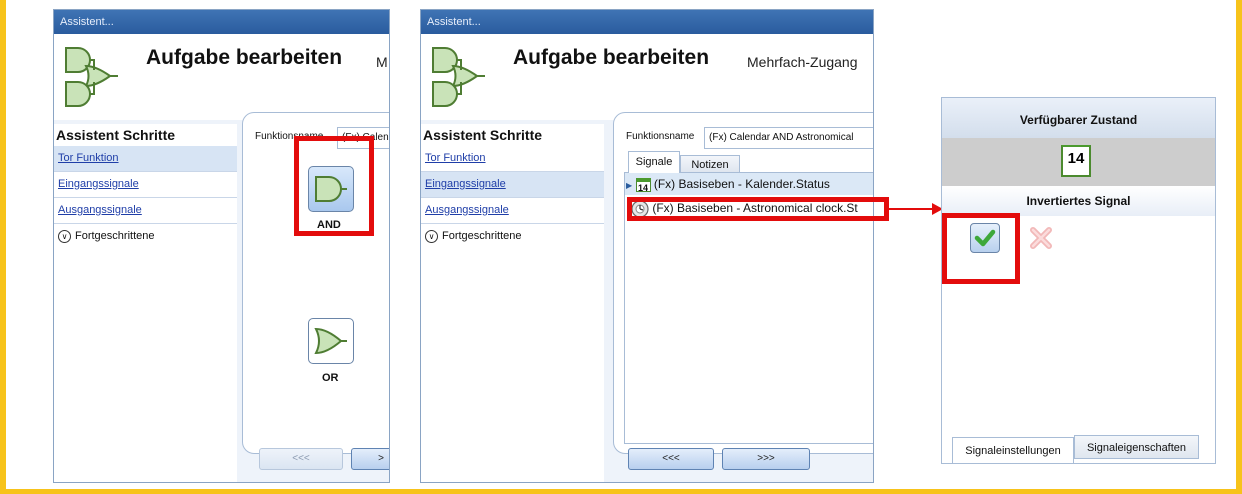 This screenshot has width=1242, height=494. I want to click on function-name-label: Funktionsname, so click(660, 136).